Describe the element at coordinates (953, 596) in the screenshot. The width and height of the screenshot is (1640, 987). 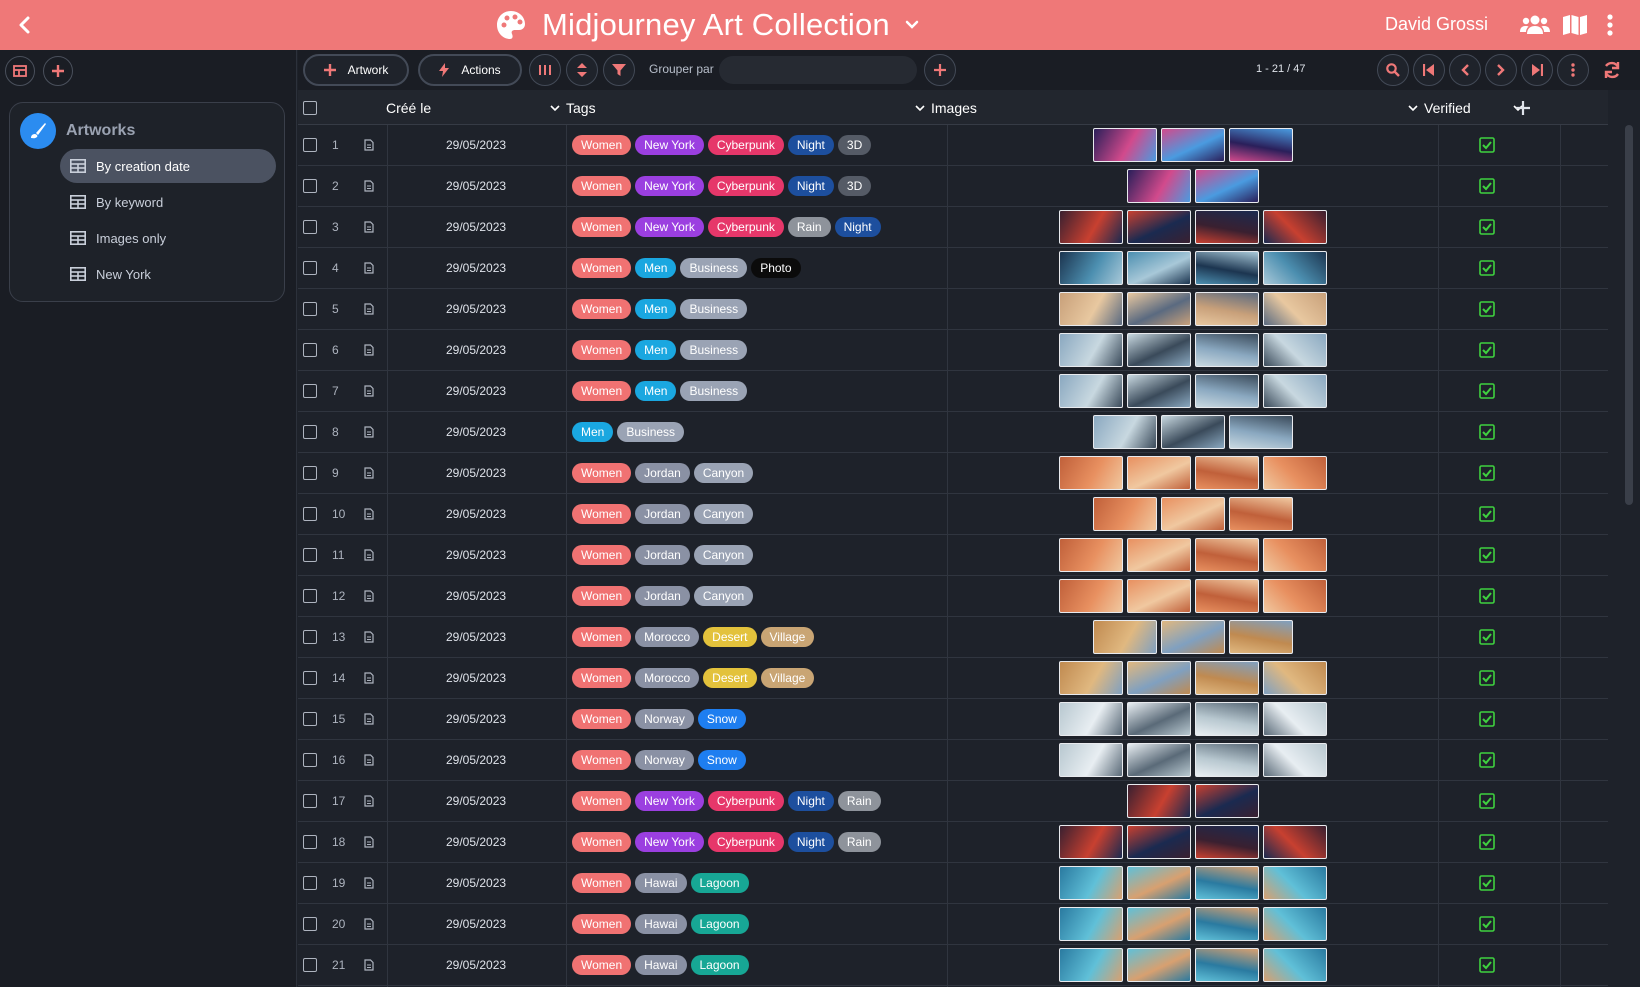
I see `table-row: 12 29/05/2023 Women Jordan Canyon` at that location.